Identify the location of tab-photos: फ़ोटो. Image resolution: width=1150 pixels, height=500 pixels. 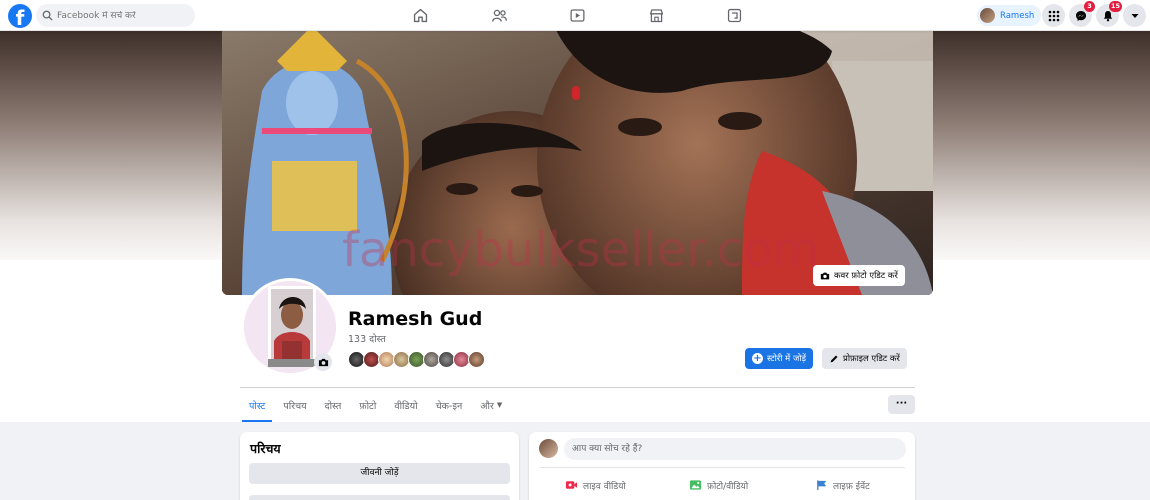
(367, 405).